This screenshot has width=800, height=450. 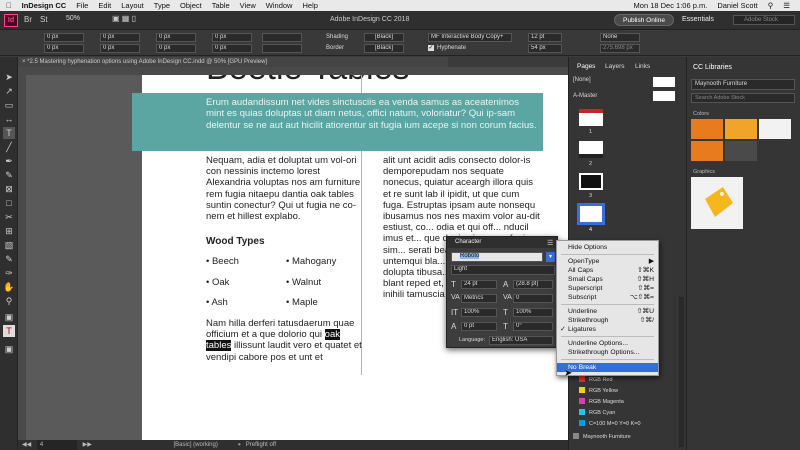 I want to click on menu-layout: Layout, so click(x=132, y=5).